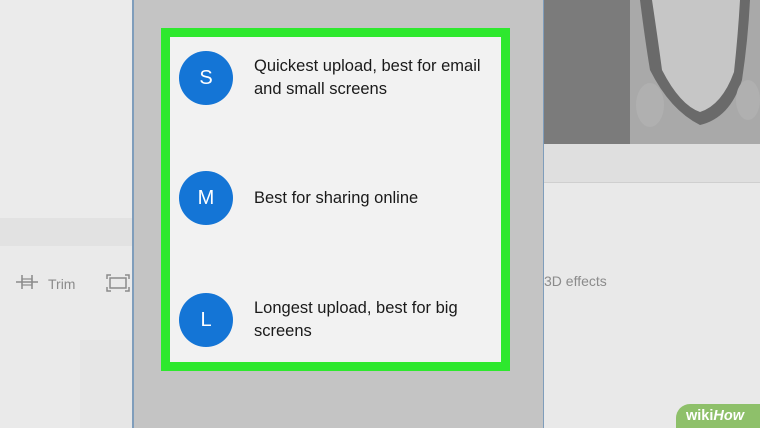  What do you see at coordinates (206, 198) in the screenshot?
I see `quality-badge-m: M` at bounding box center [206, 198].